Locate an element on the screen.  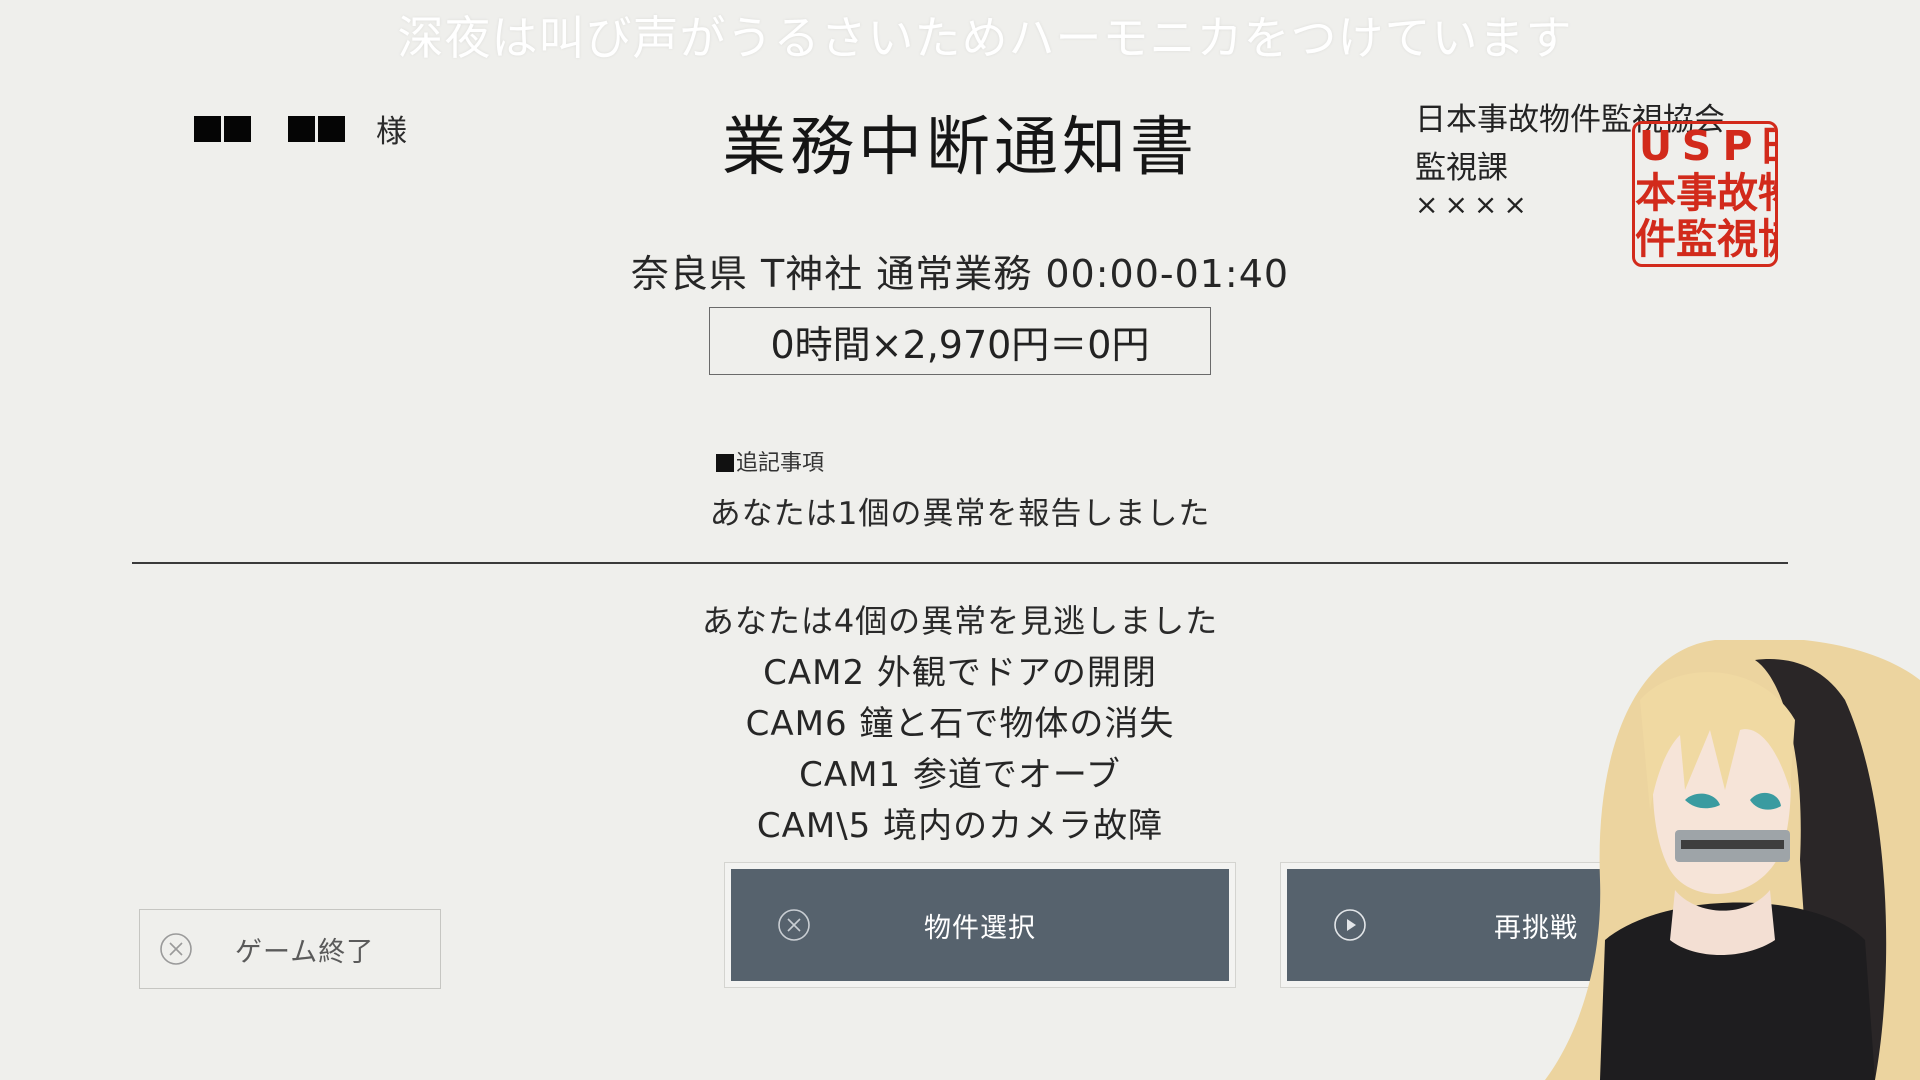
property-select-label: 物件選択 is located at coordinates (980, 928).